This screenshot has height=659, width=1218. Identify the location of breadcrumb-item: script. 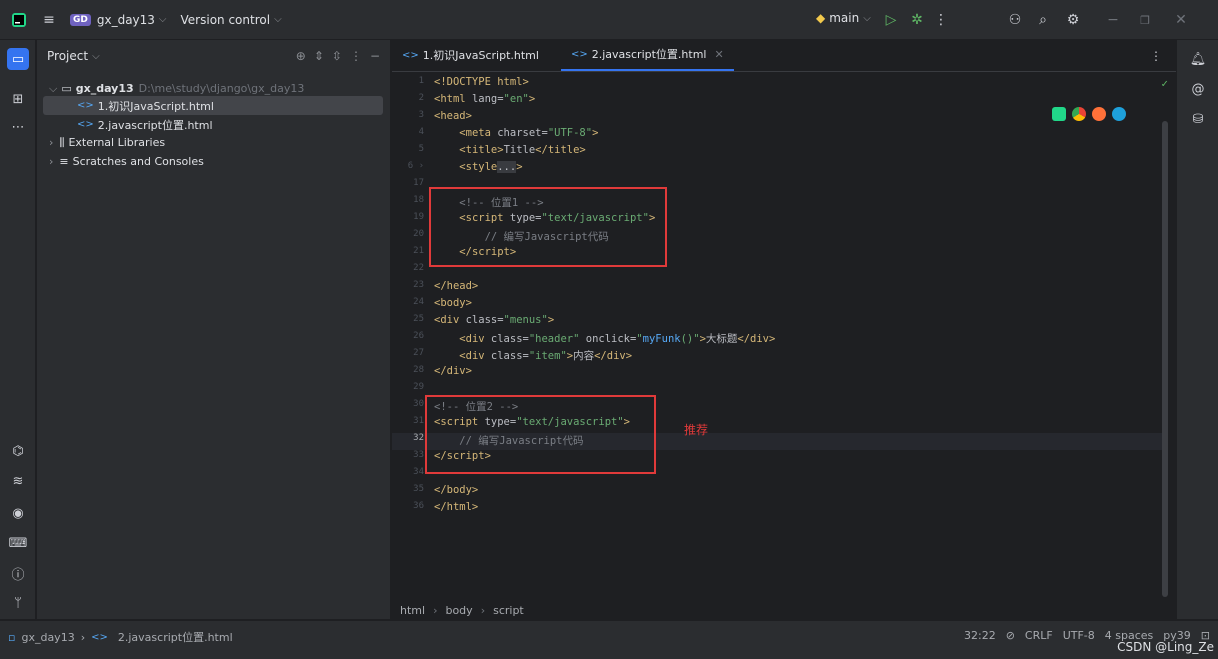
(508, 610).